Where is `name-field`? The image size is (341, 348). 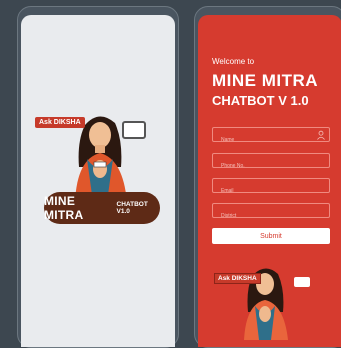
name-field is located at coordinates (271, 137).